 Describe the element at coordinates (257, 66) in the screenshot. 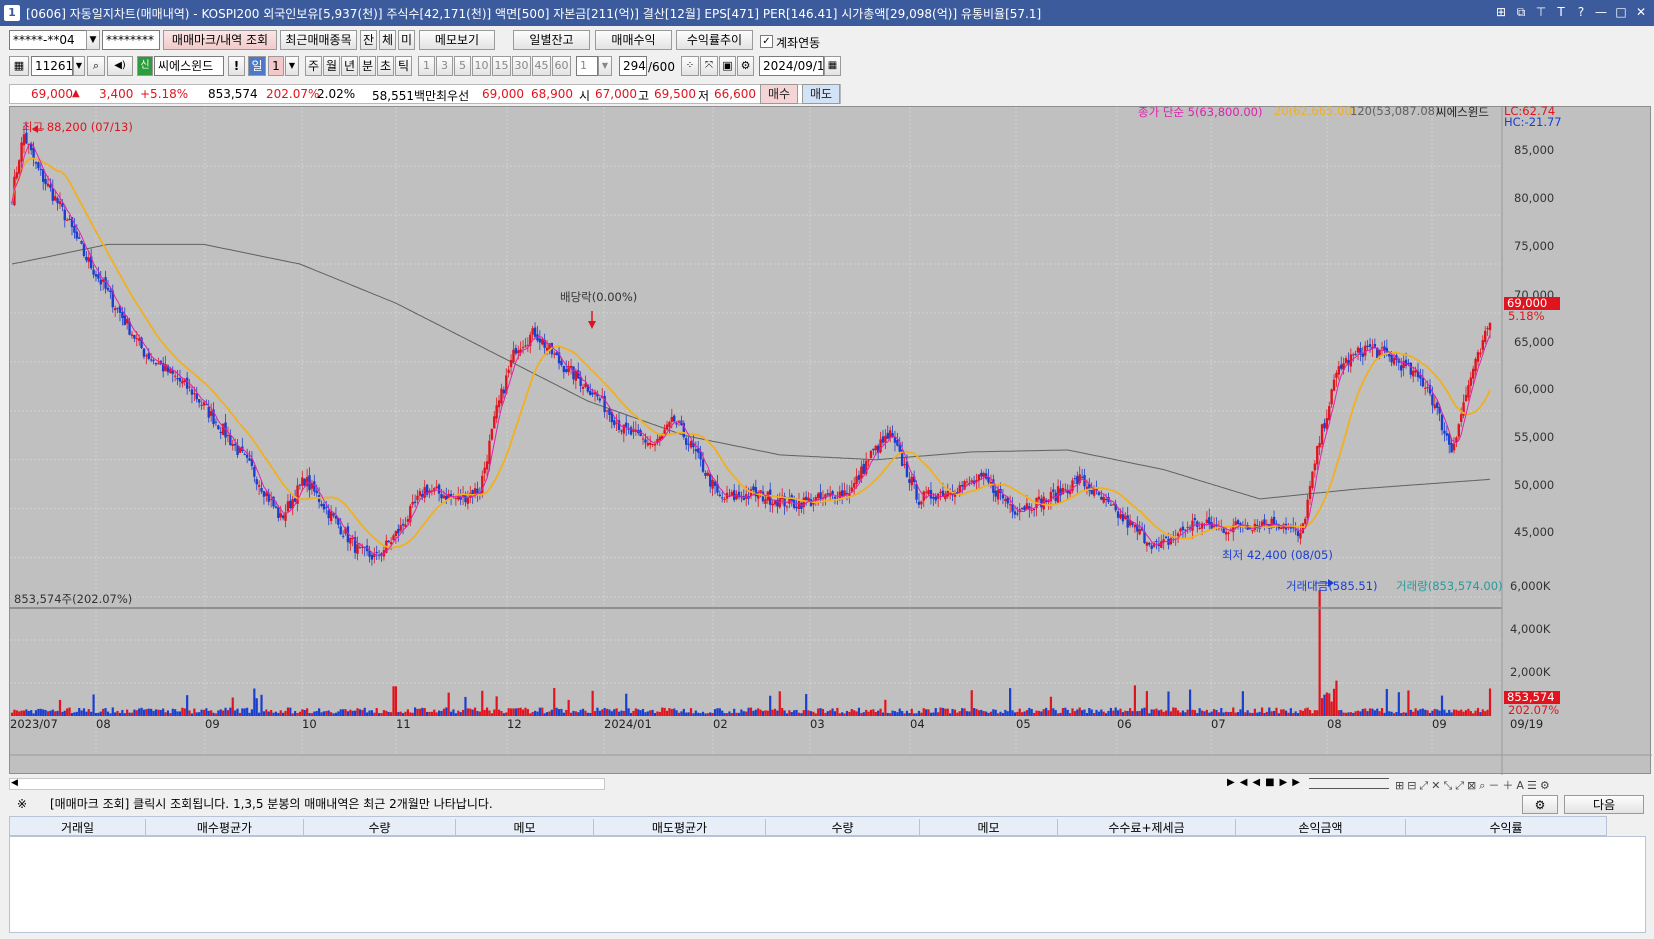

I see `period-day-button: 일` at that location.